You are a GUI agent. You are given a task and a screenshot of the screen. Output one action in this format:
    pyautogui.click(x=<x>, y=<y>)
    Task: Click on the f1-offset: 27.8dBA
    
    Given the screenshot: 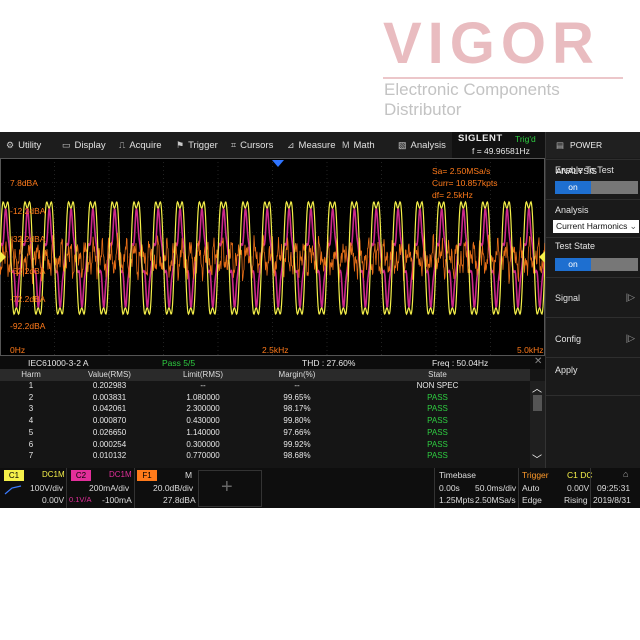 What is the action you would take?
    pyautogui.click(x=179, y=500)
    